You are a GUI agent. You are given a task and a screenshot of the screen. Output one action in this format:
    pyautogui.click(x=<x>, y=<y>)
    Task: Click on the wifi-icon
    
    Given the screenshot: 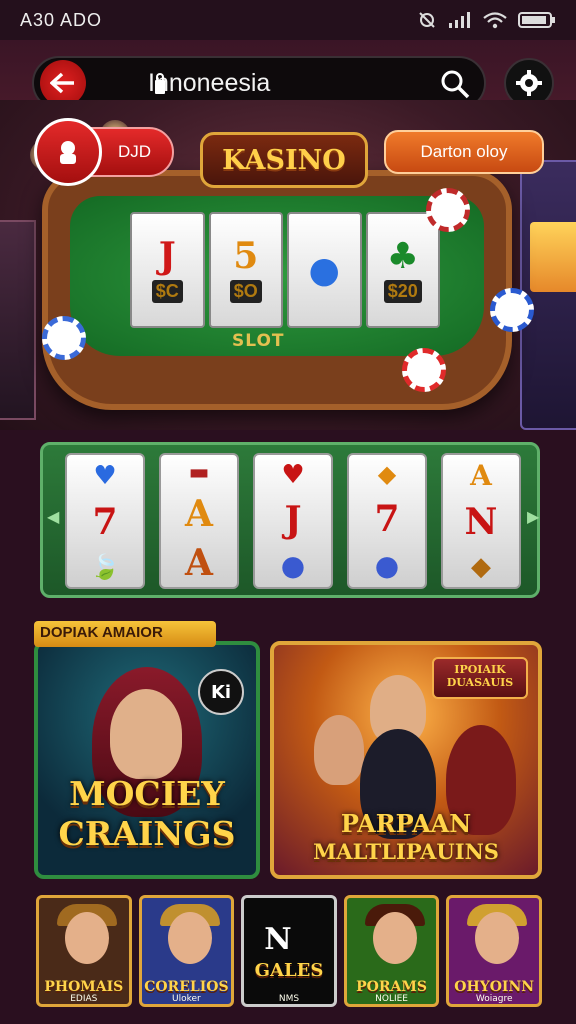 What is the action you would take?
    pyautogui.click(x=495, y=20)
    